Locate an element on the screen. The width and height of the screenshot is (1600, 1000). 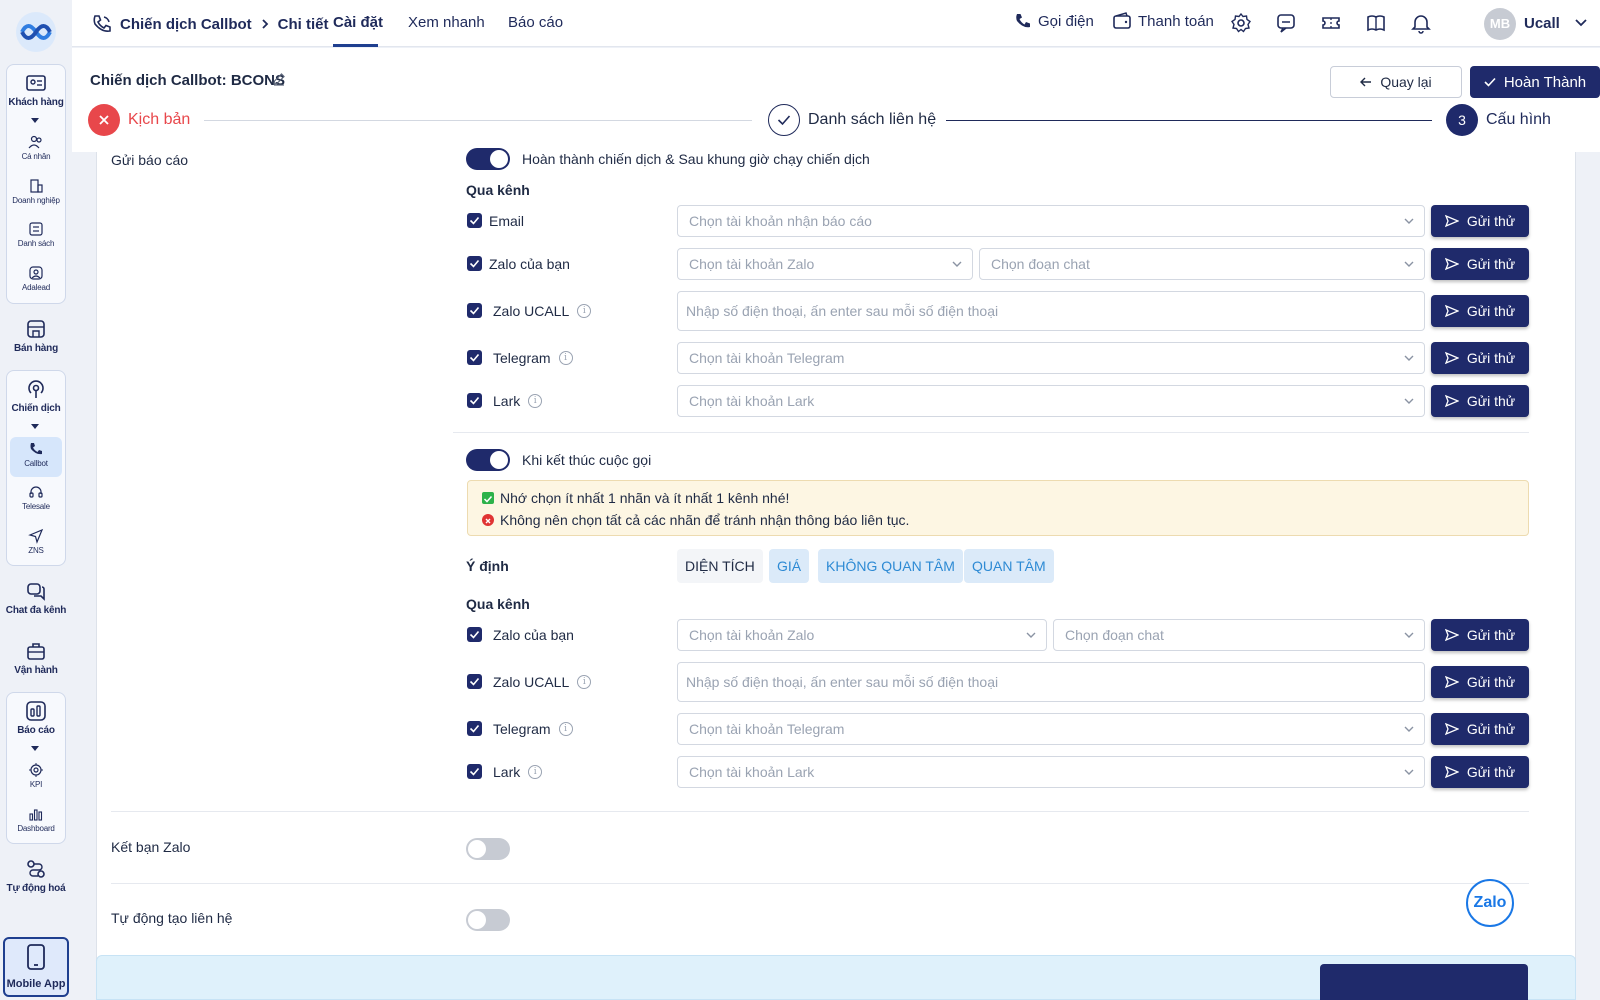
call-end-toggle is located at coordinates (488, 460).